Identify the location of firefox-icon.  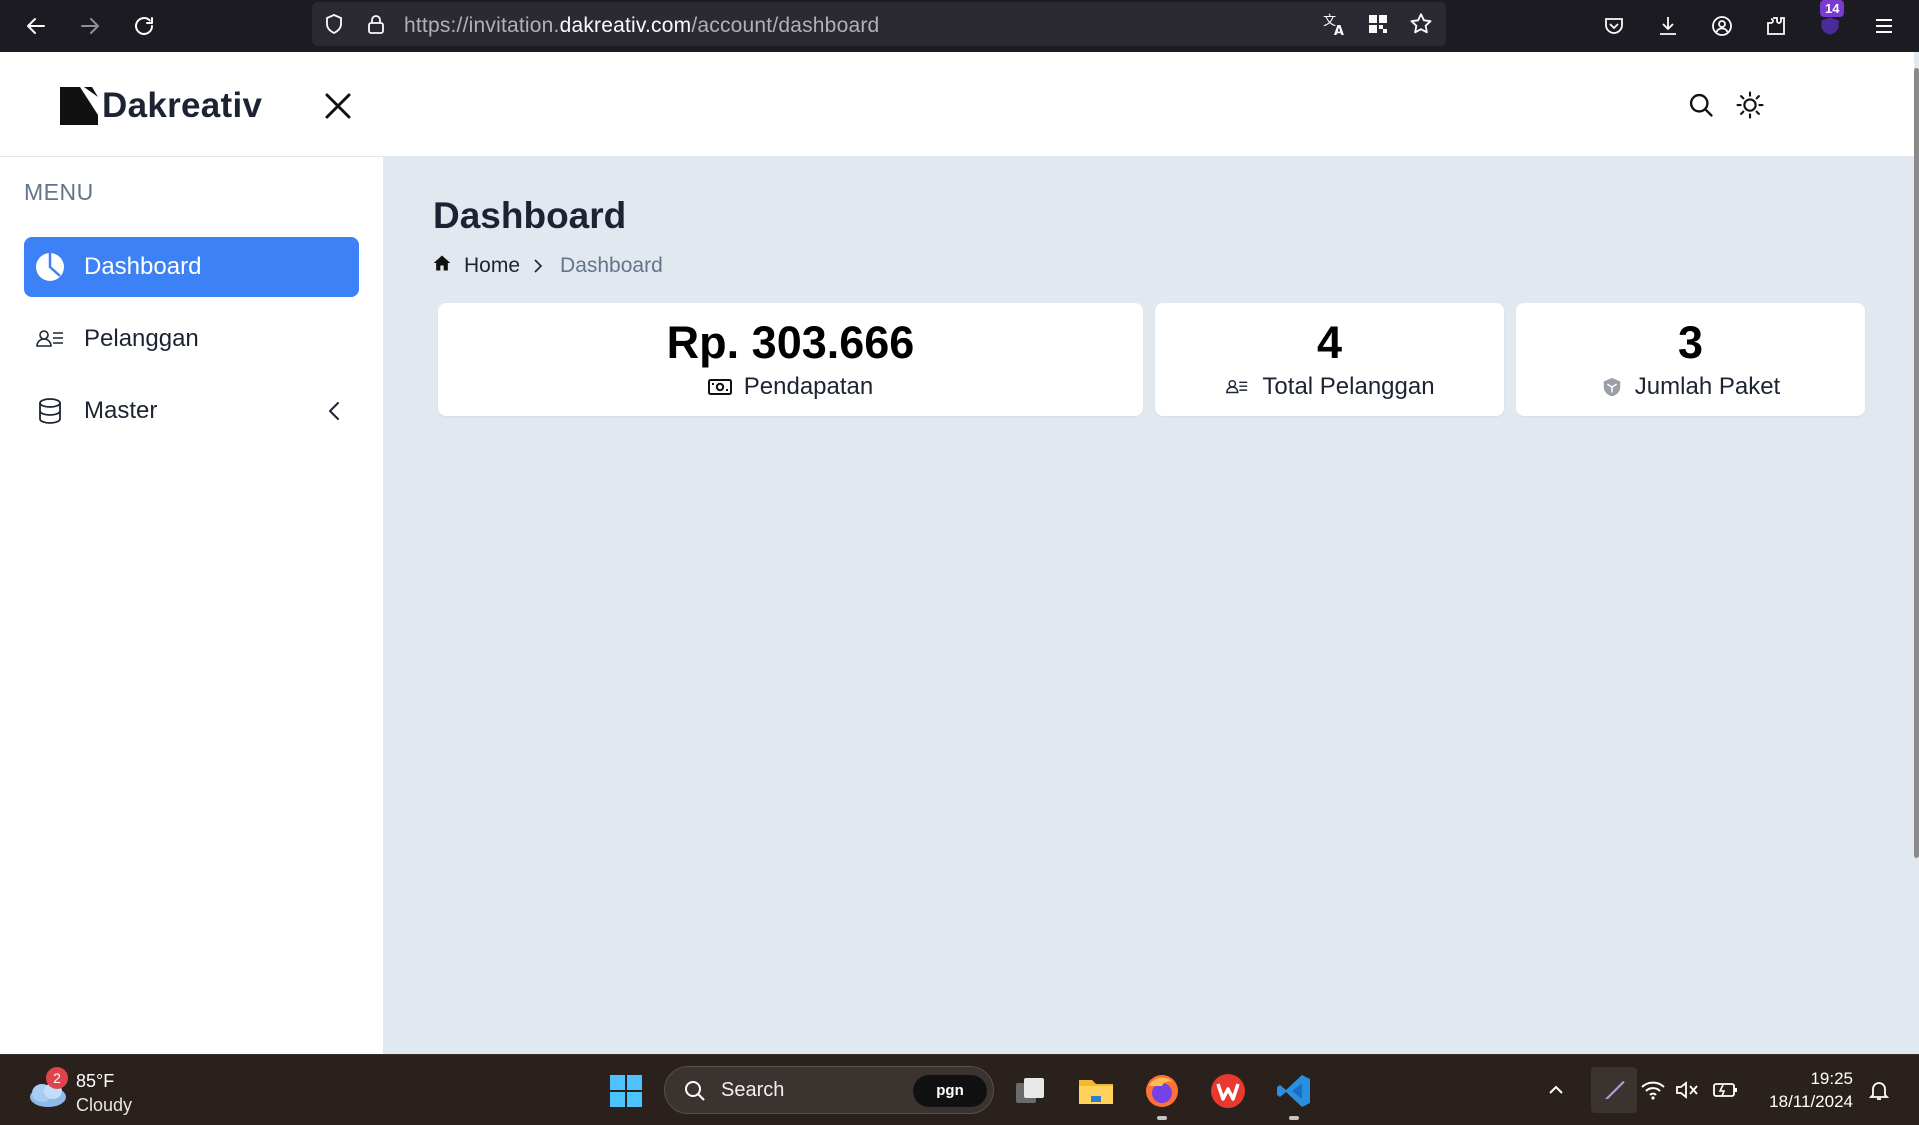
(1162, 1091).